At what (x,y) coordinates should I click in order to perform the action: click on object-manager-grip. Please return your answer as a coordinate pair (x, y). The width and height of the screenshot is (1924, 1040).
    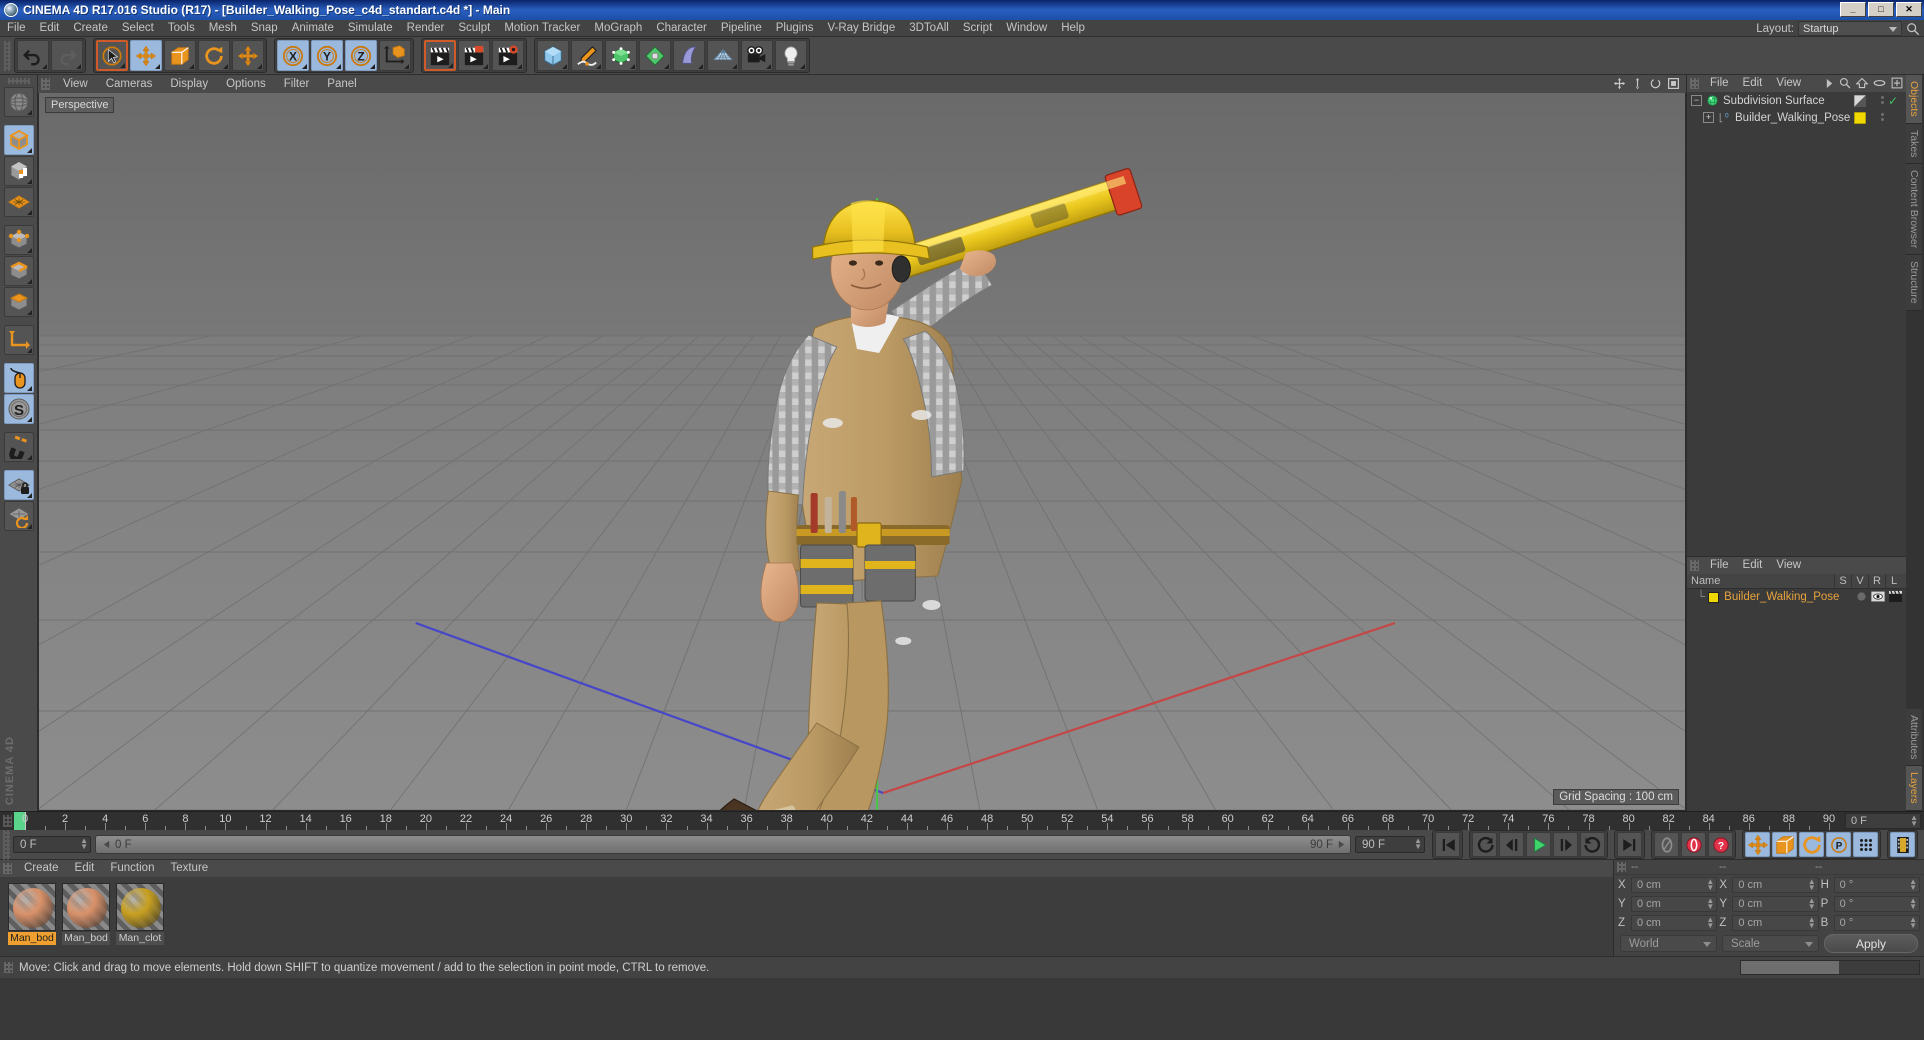
    Looking at the image, I should click on (1694, 83).